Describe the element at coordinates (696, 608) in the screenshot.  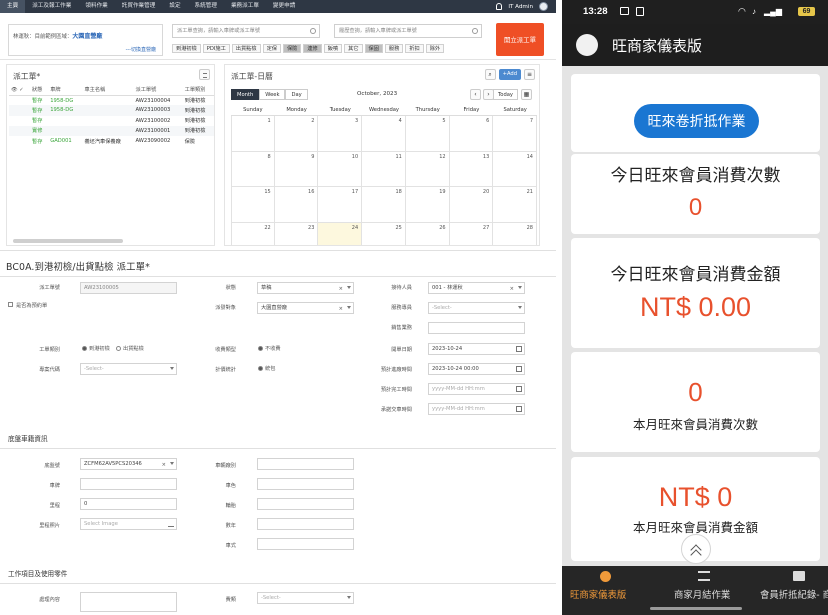
I see `gesture-bar` at that location.